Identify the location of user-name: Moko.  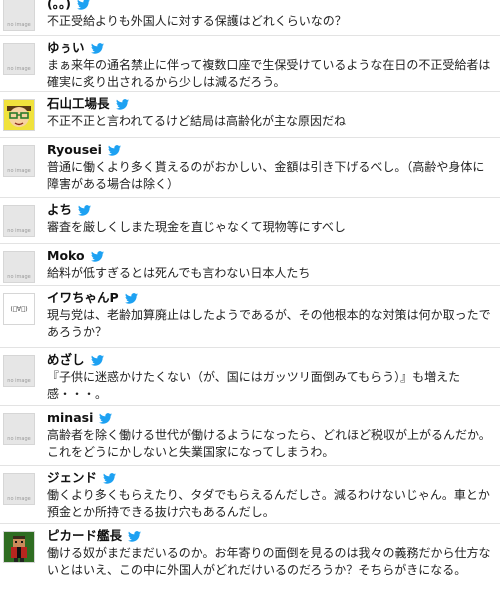
(66, 256).